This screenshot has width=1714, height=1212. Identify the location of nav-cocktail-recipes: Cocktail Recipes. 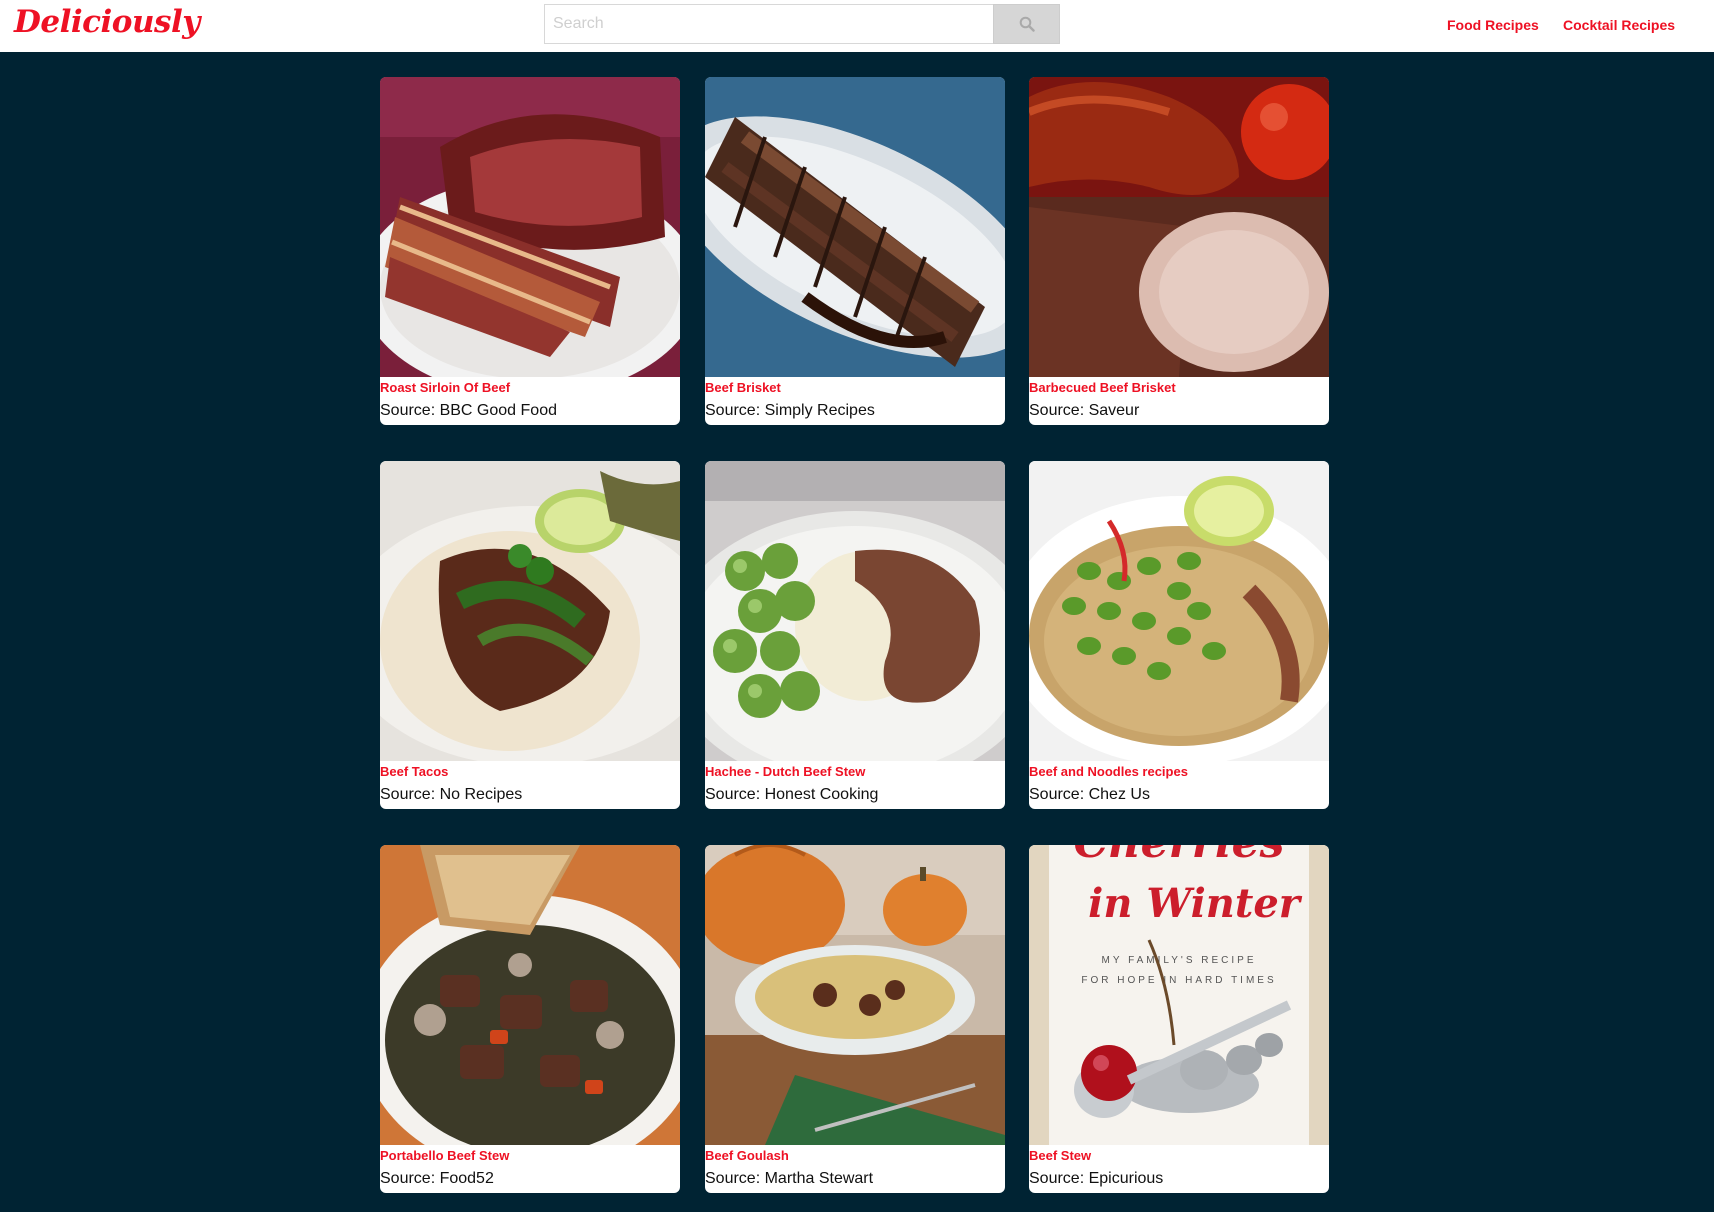
(1619, 25).